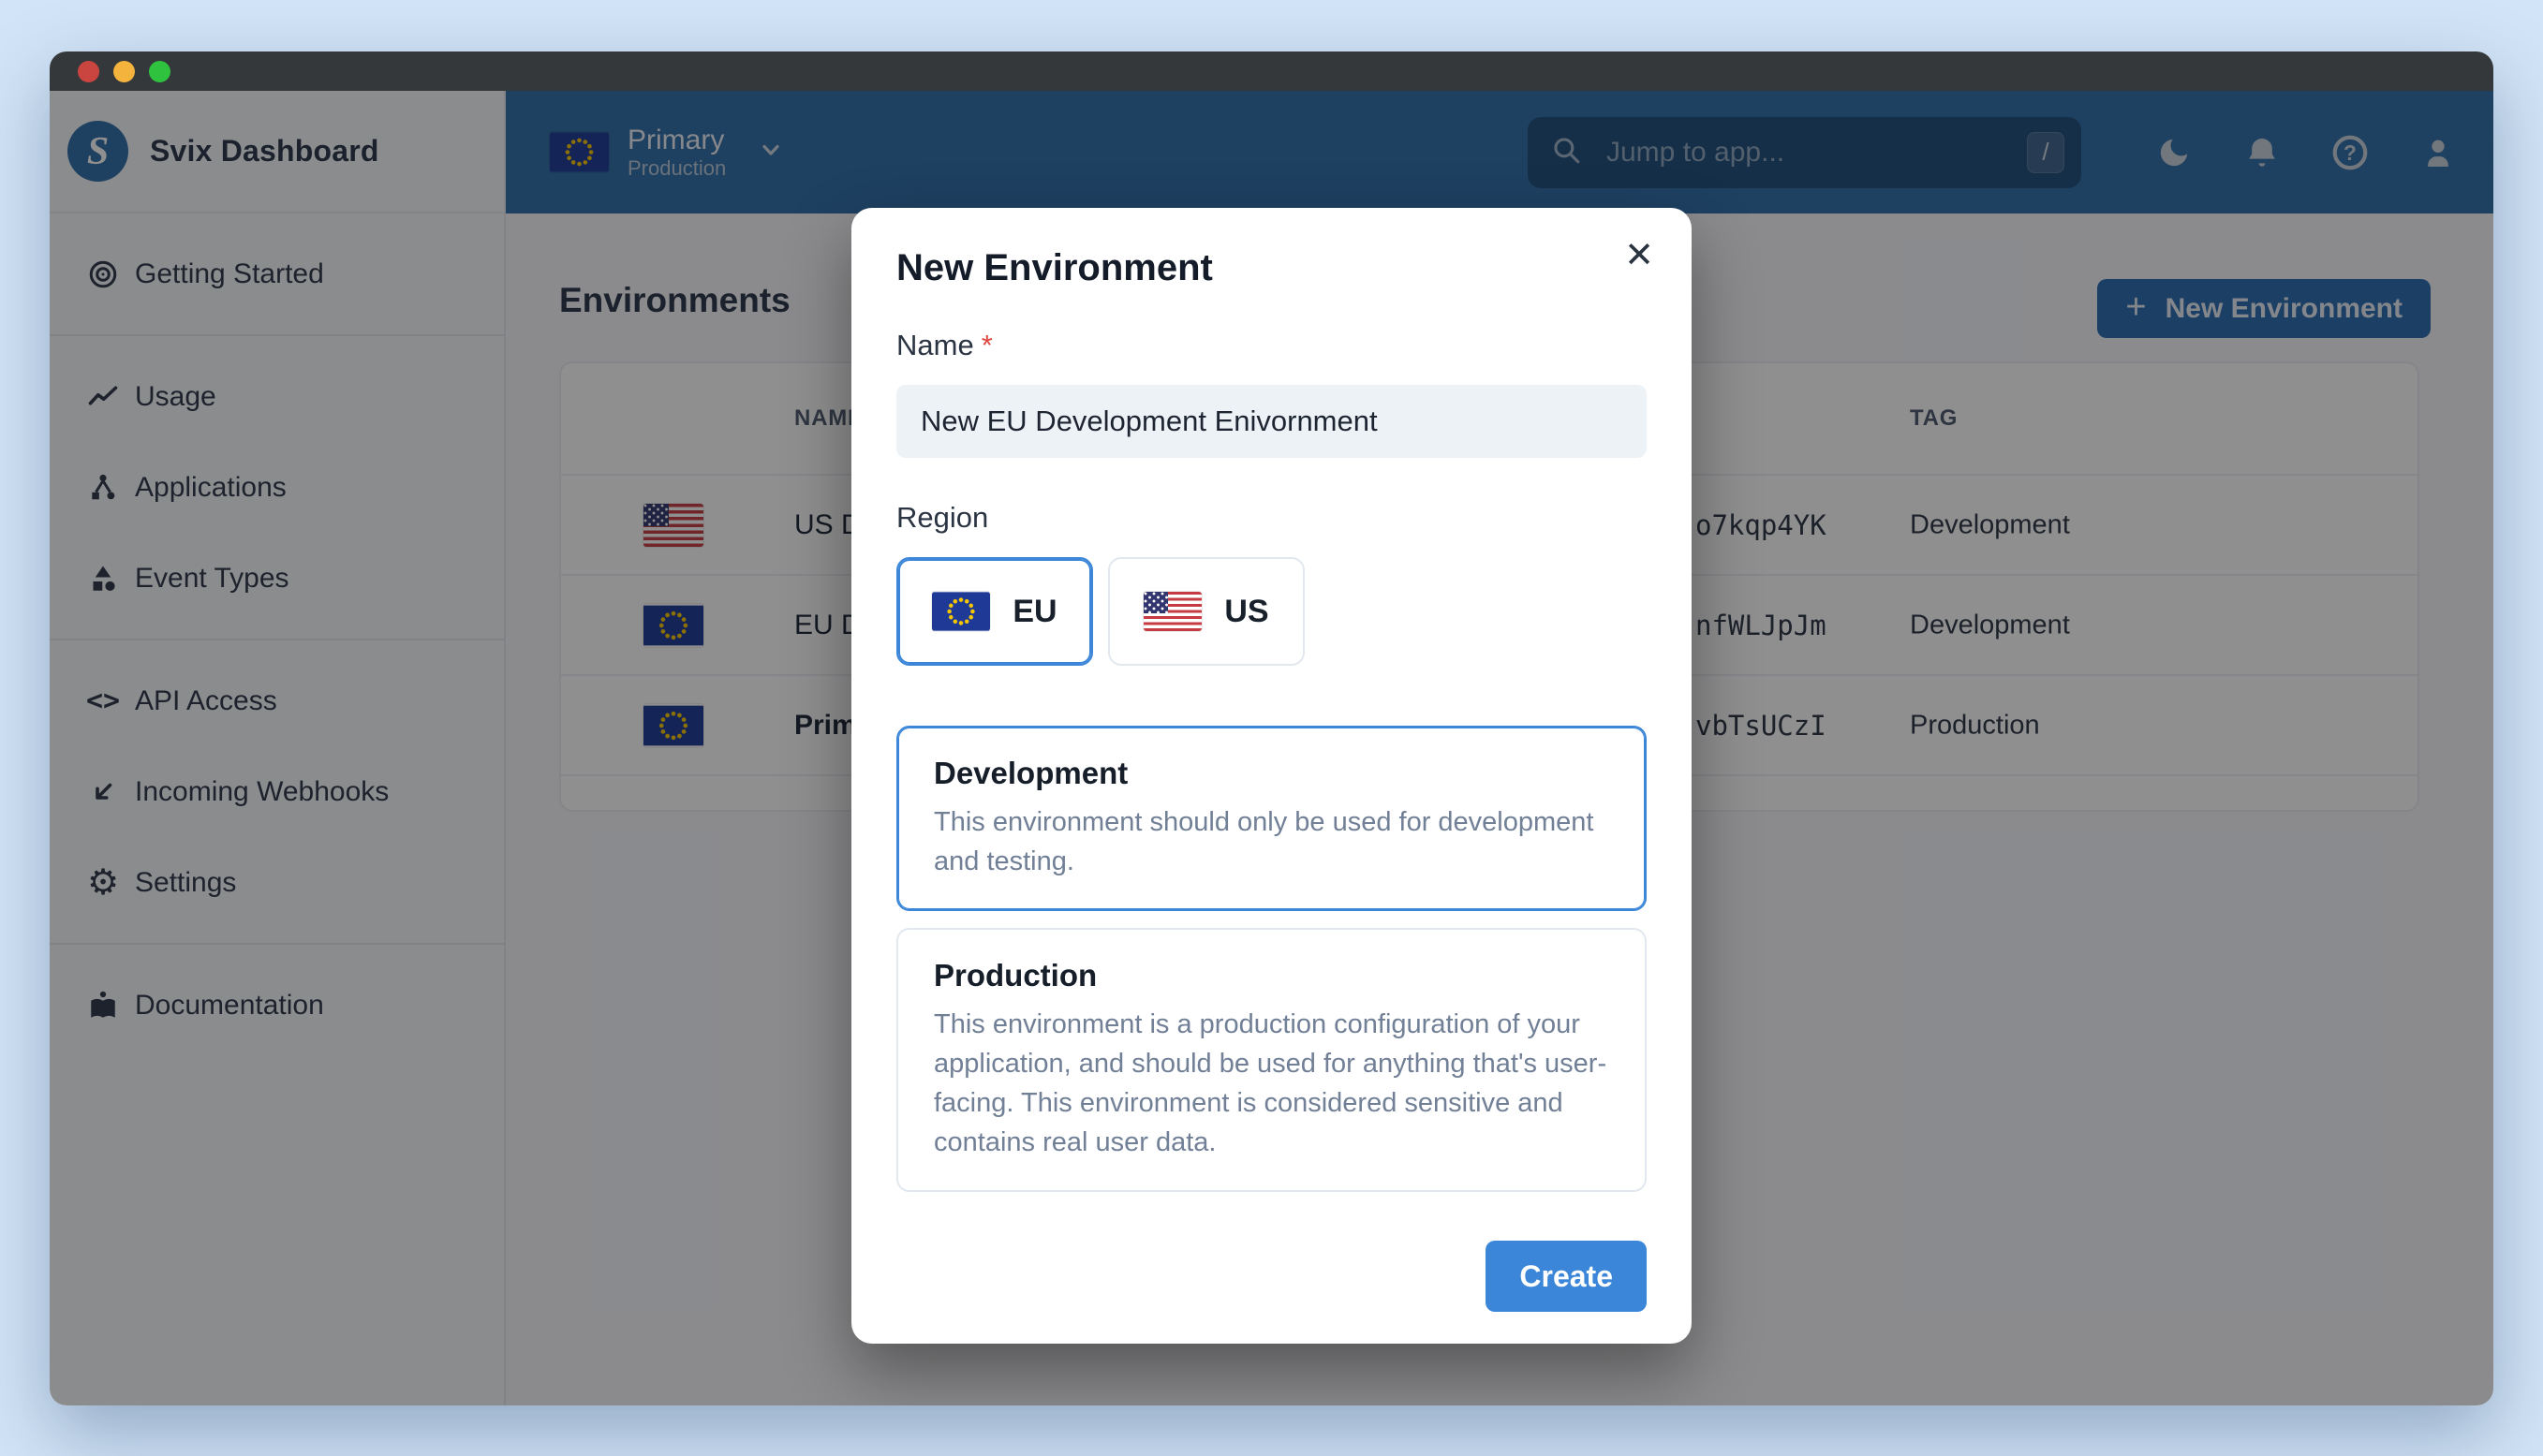  I want to click on create-button: Create, so click(1567, 1277).